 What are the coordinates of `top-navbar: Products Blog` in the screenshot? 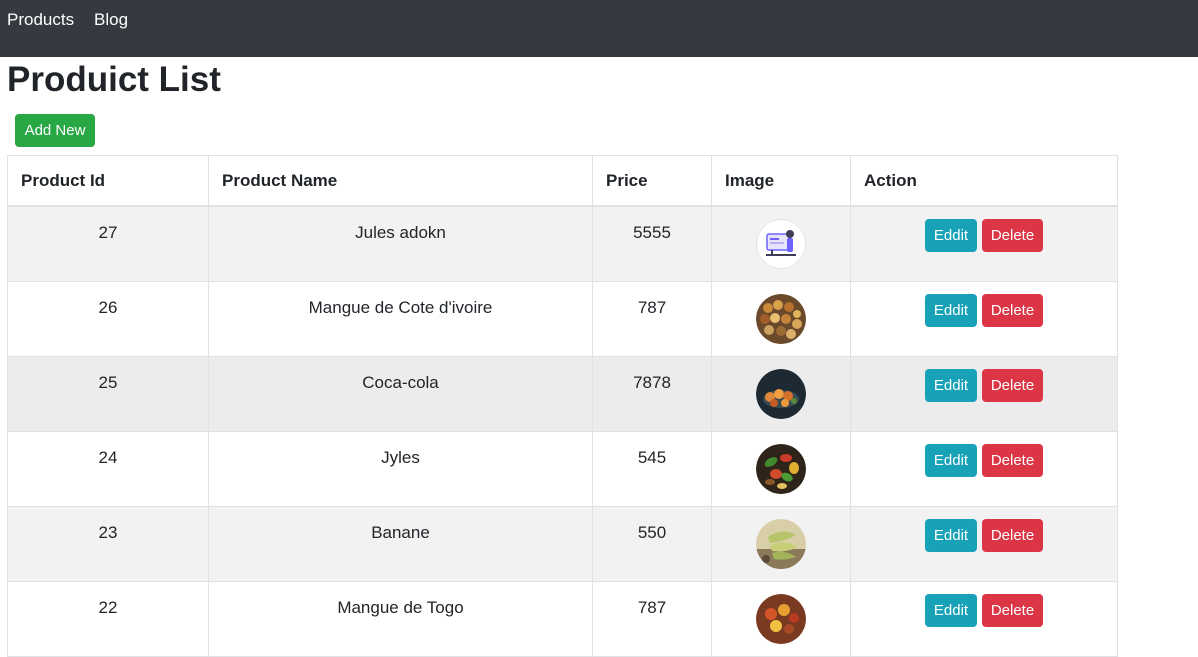 It's located at (599, 28).